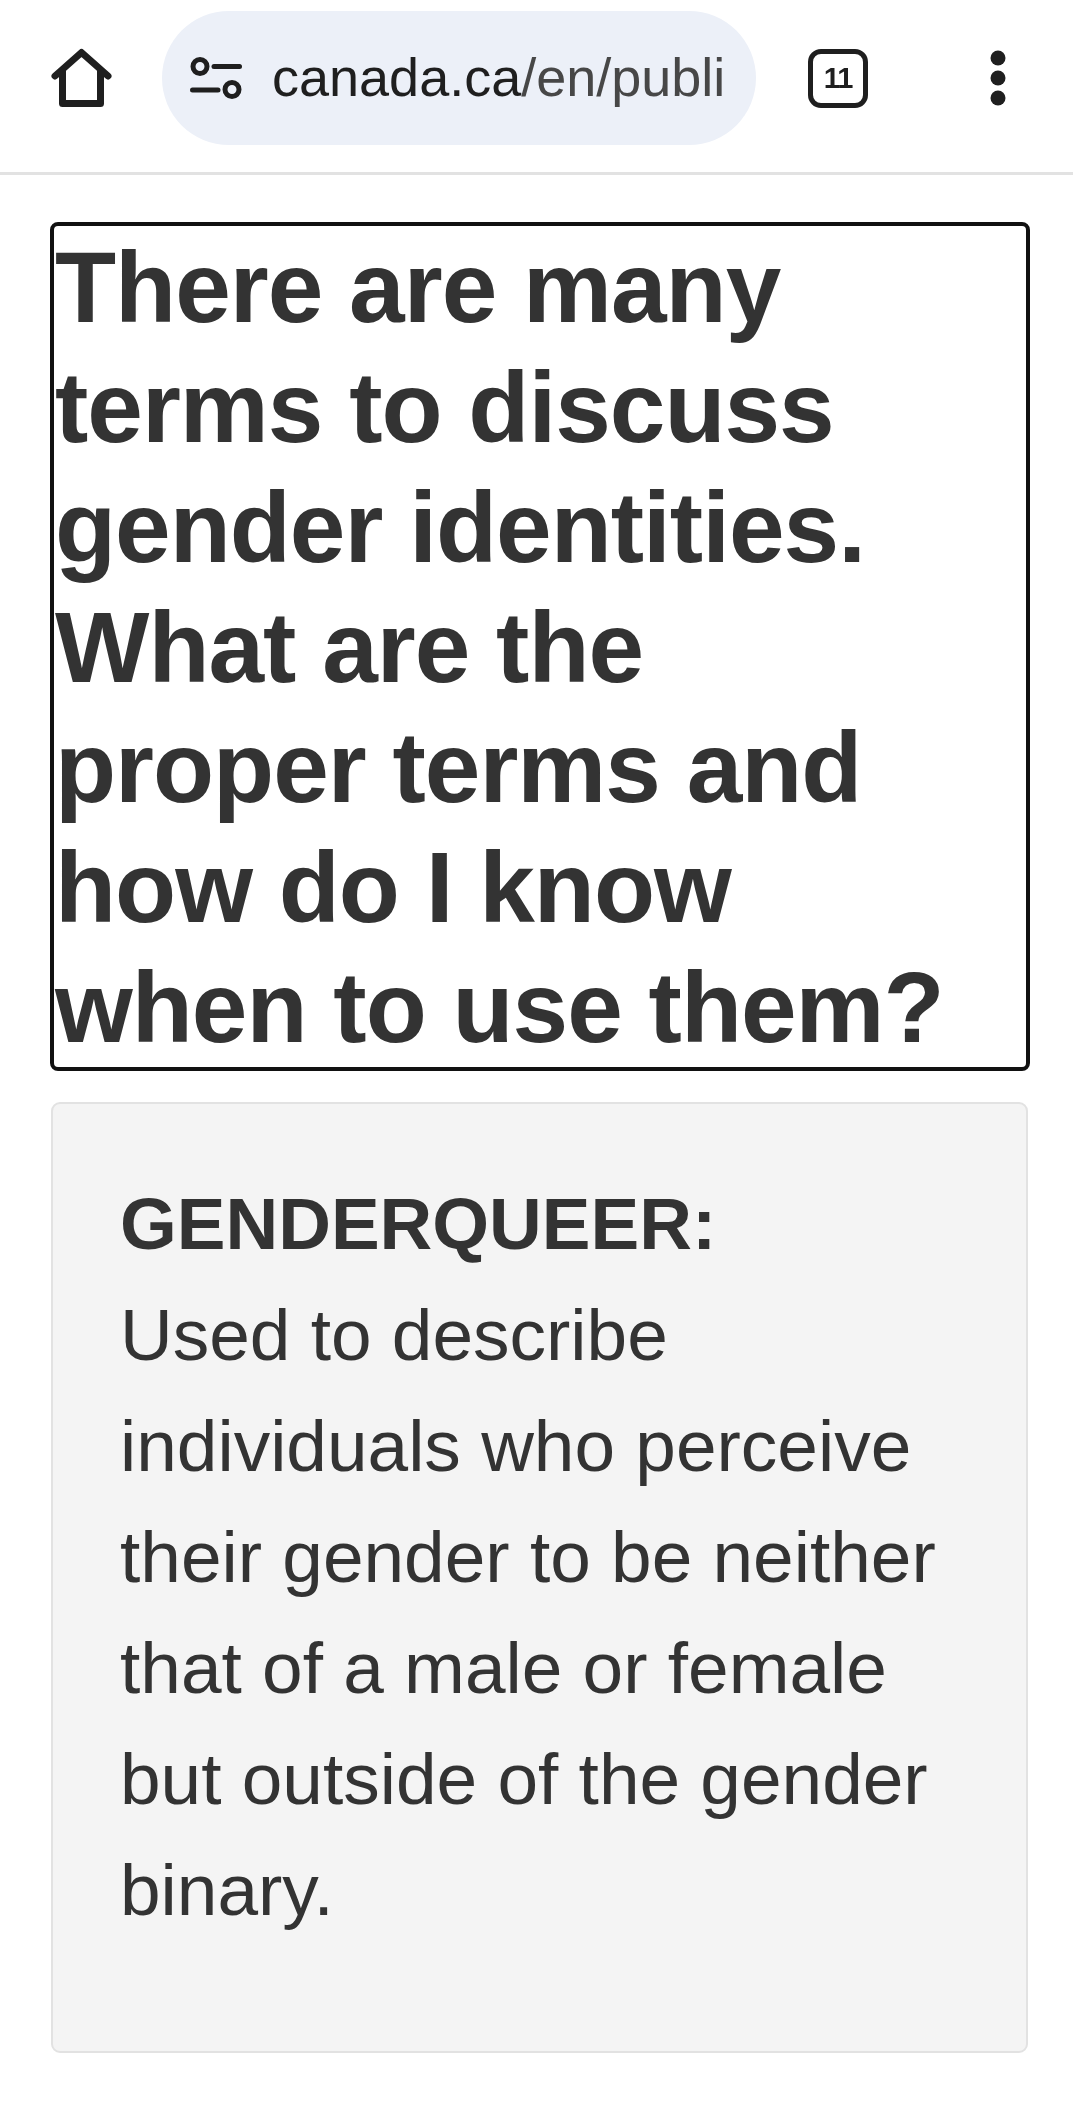 This screenshot has width=1073, height=2106. I want to click on home-button, so click(81, 78).